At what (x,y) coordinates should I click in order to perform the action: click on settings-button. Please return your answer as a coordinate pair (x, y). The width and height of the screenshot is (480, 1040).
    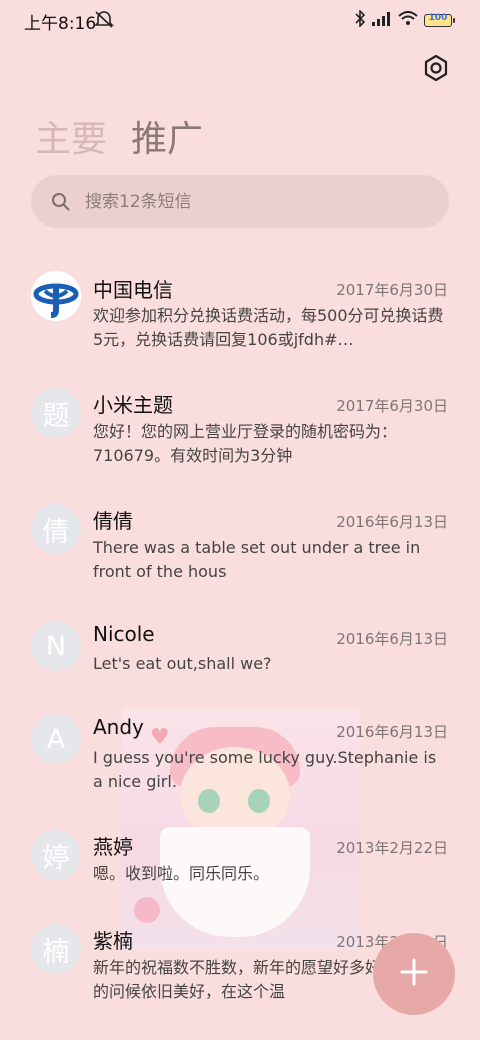
    Looking at the image, I should click on (436, 68).